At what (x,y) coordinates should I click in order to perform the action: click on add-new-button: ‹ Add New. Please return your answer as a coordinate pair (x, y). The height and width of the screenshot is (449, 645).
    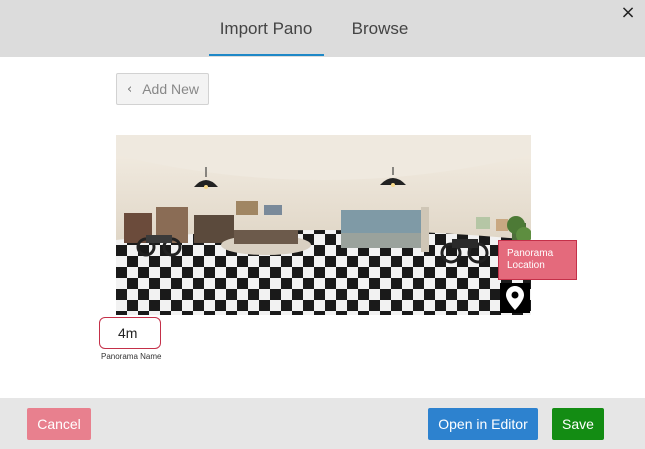
    Looking at the image, I should click on (162, 89).